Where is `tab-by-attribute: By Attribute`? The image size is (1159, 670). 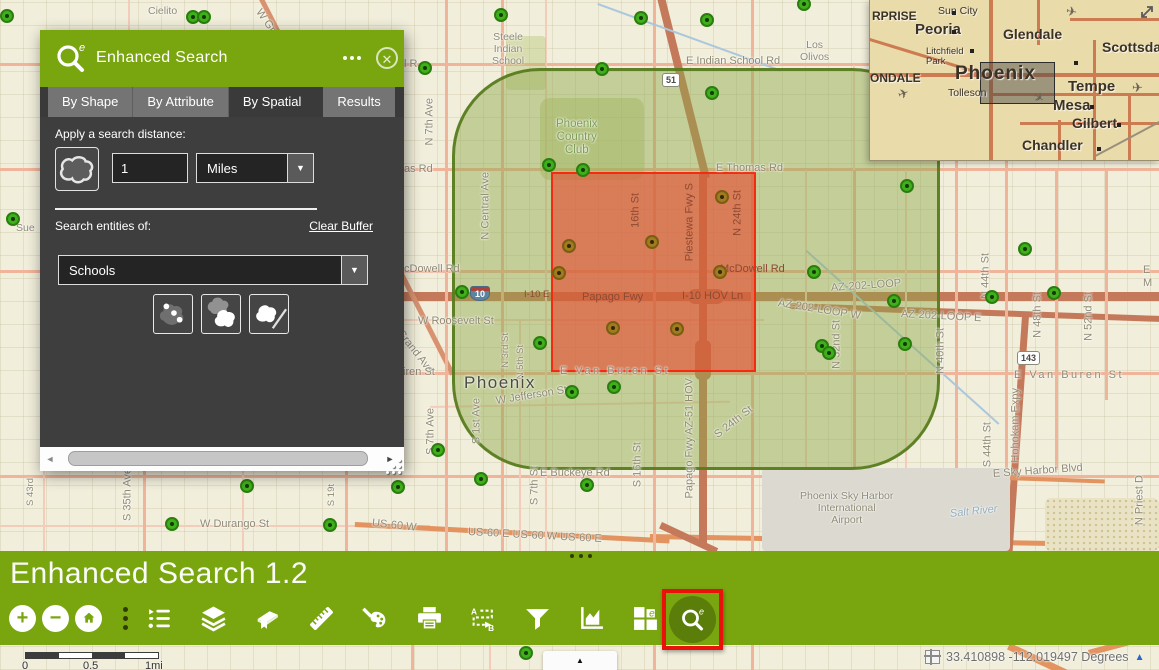 tab-by-attribute: By Attribute is located at coordinates (181, 102).